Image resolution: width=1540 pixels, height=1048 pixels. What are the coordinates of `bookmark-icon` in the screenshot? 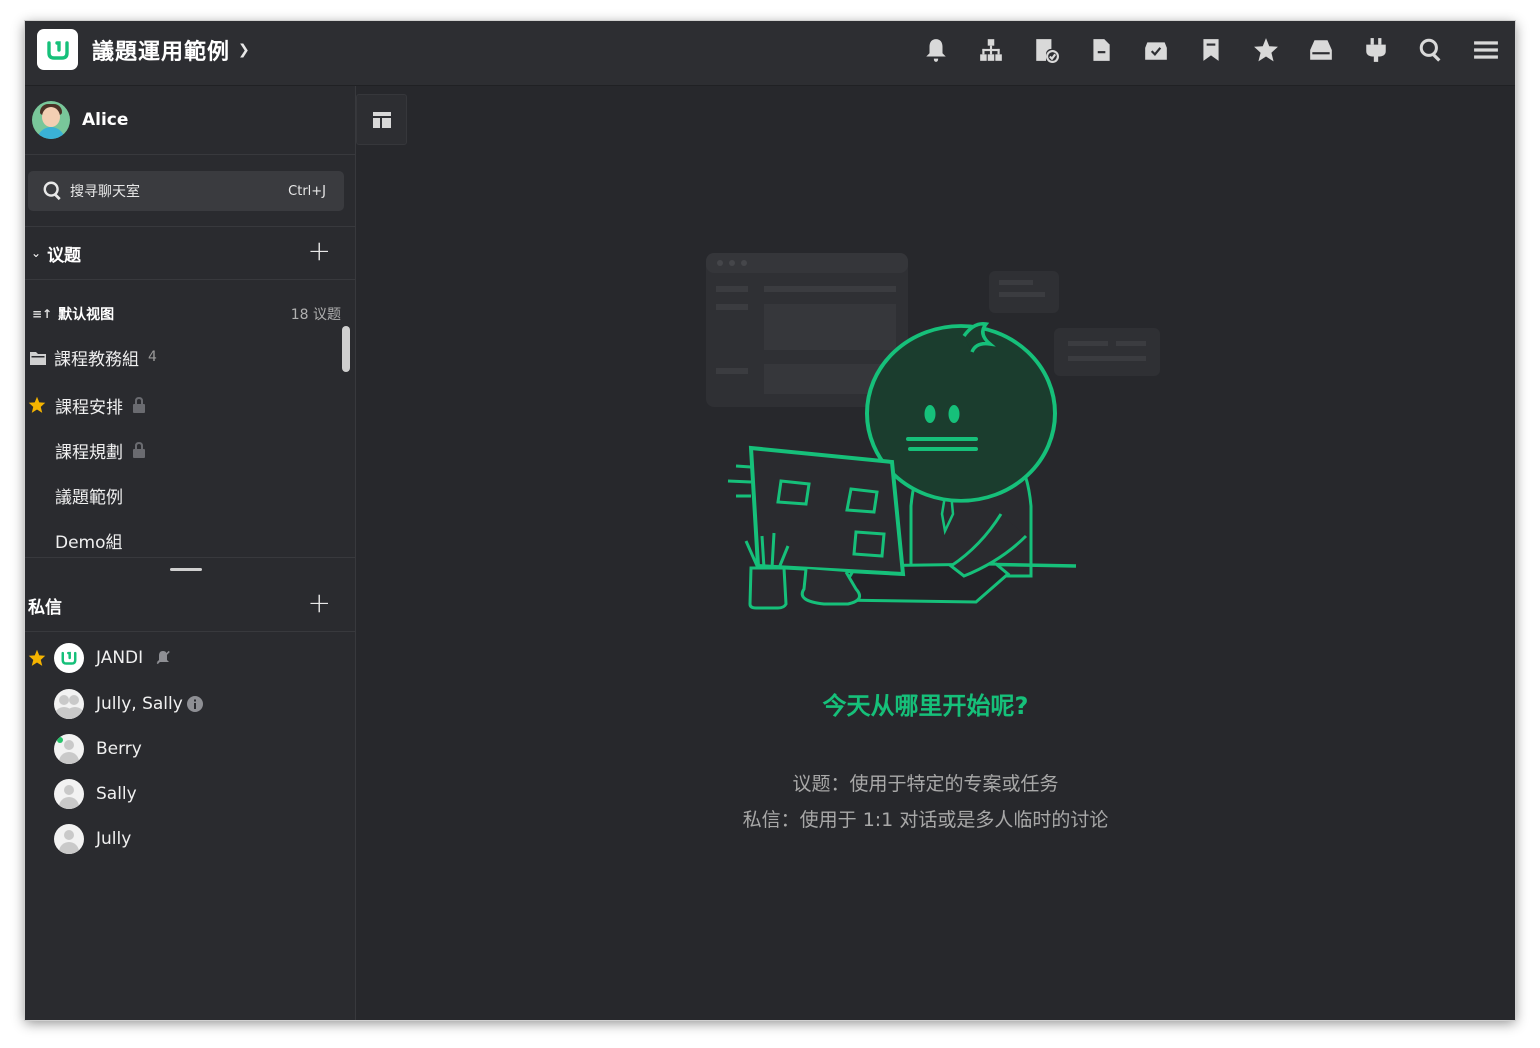 It's located at (1211, 50).